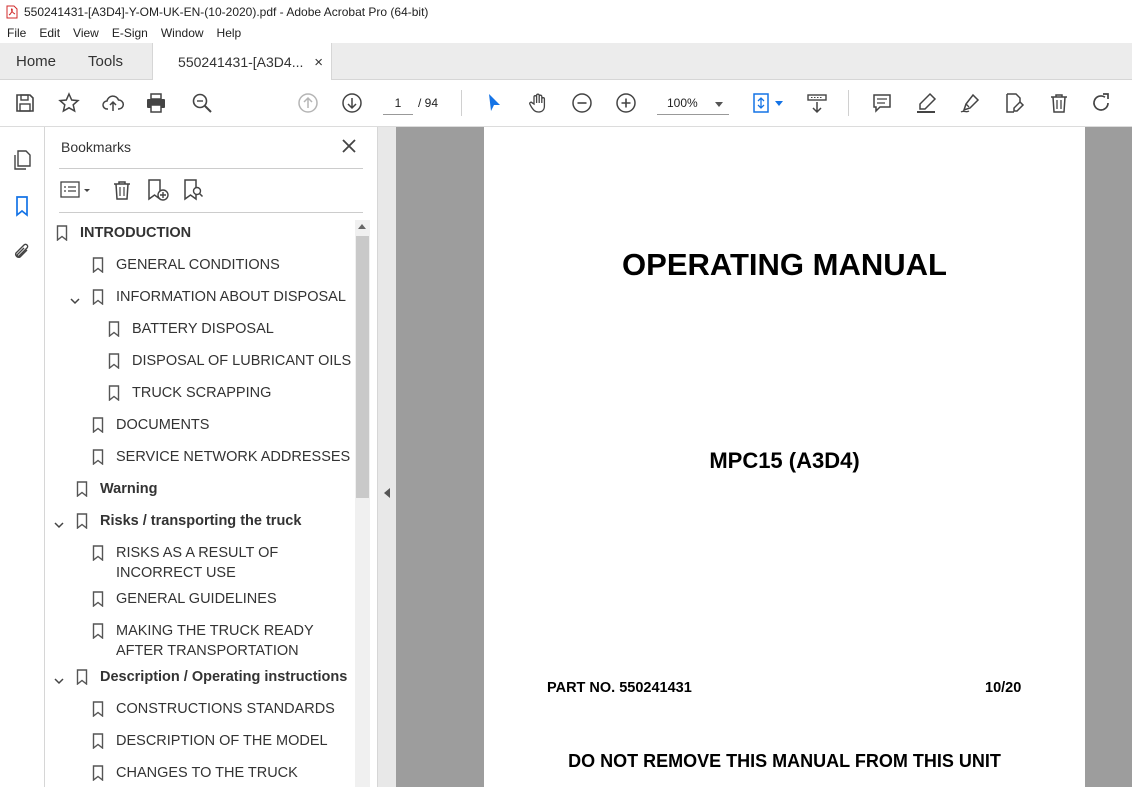  Describe the element at coordinates (36, 61) in the screenshot. I see `tab-home: Home` at that location.